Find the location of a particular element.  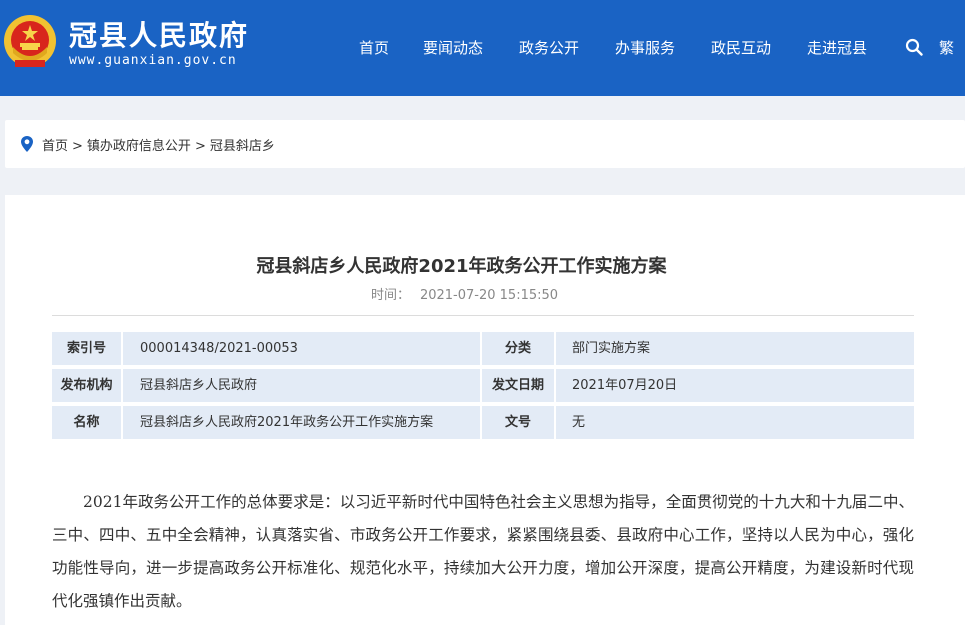

title-divider is located at coordinates (483, 315).